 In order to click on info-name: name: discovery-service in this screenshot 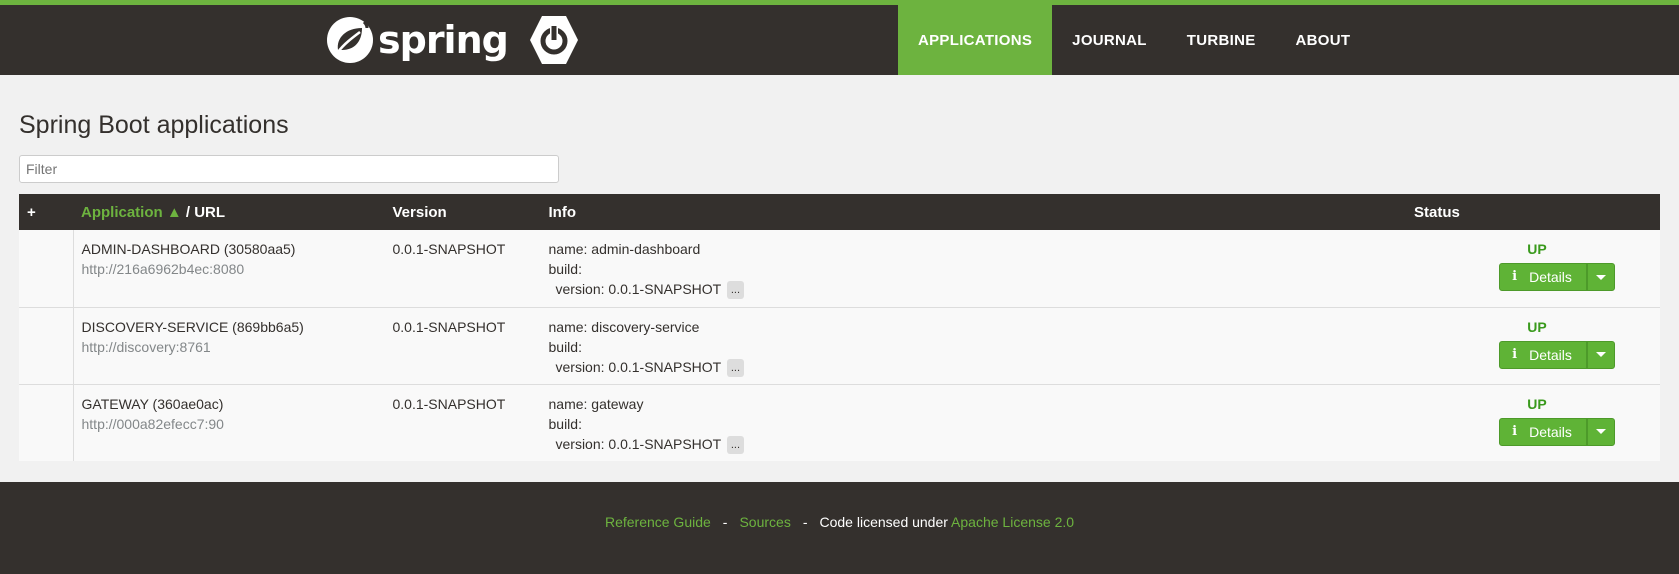, I will do `click(624, 326)`.